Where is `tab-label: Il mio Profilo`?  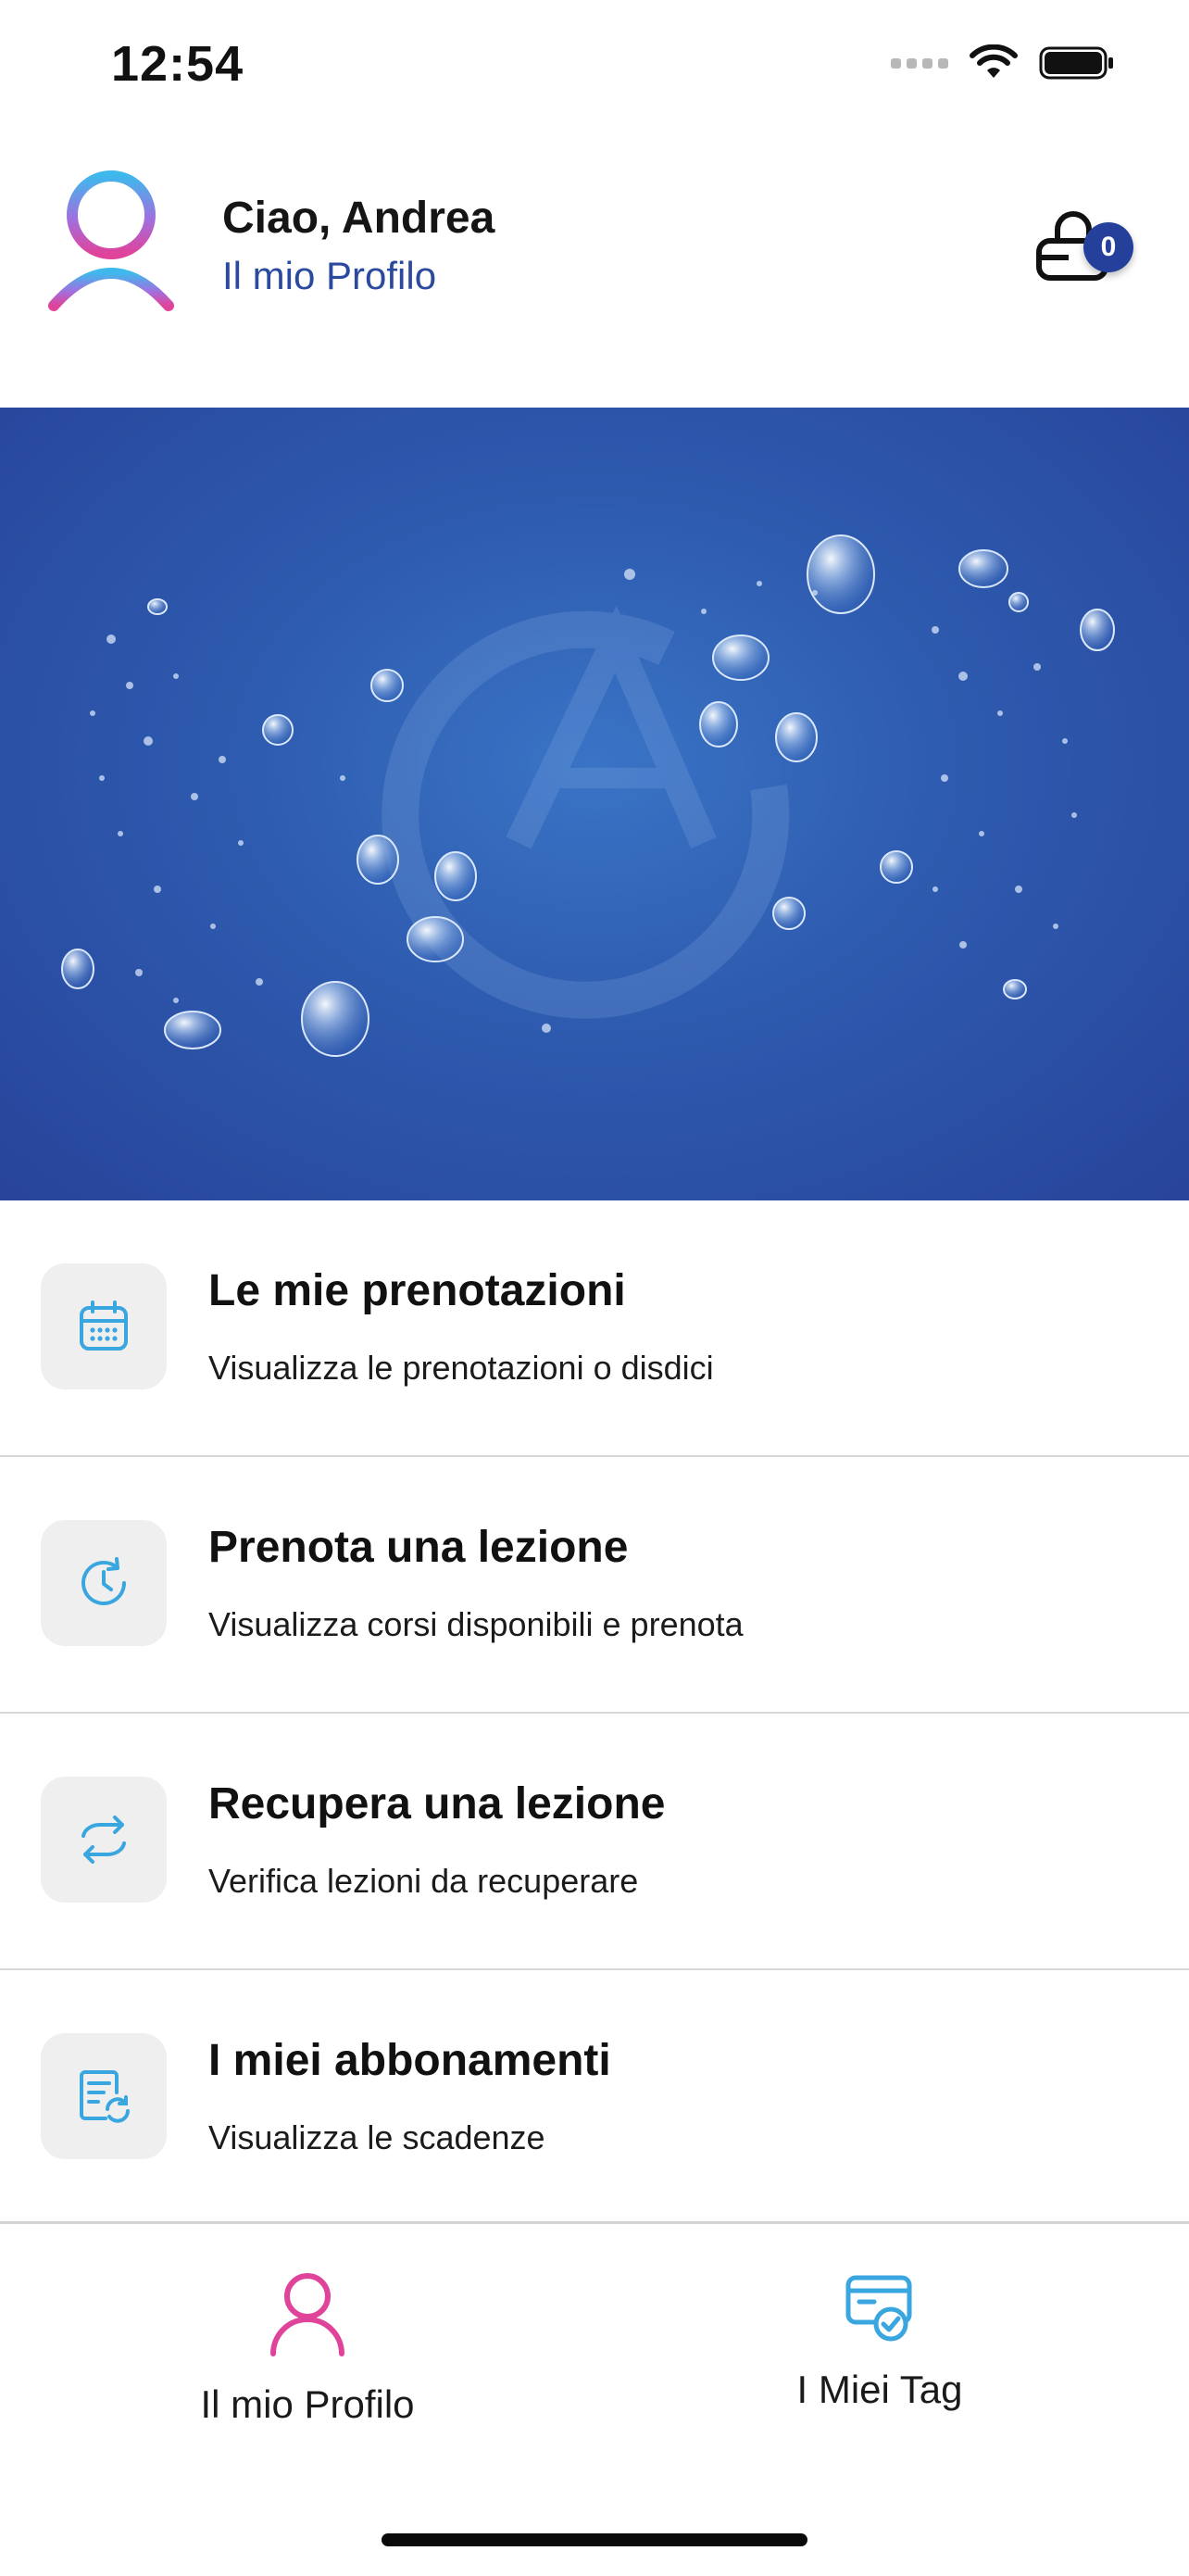
tab-label: Il mio Profilo is located at coordinates (307, 2404).